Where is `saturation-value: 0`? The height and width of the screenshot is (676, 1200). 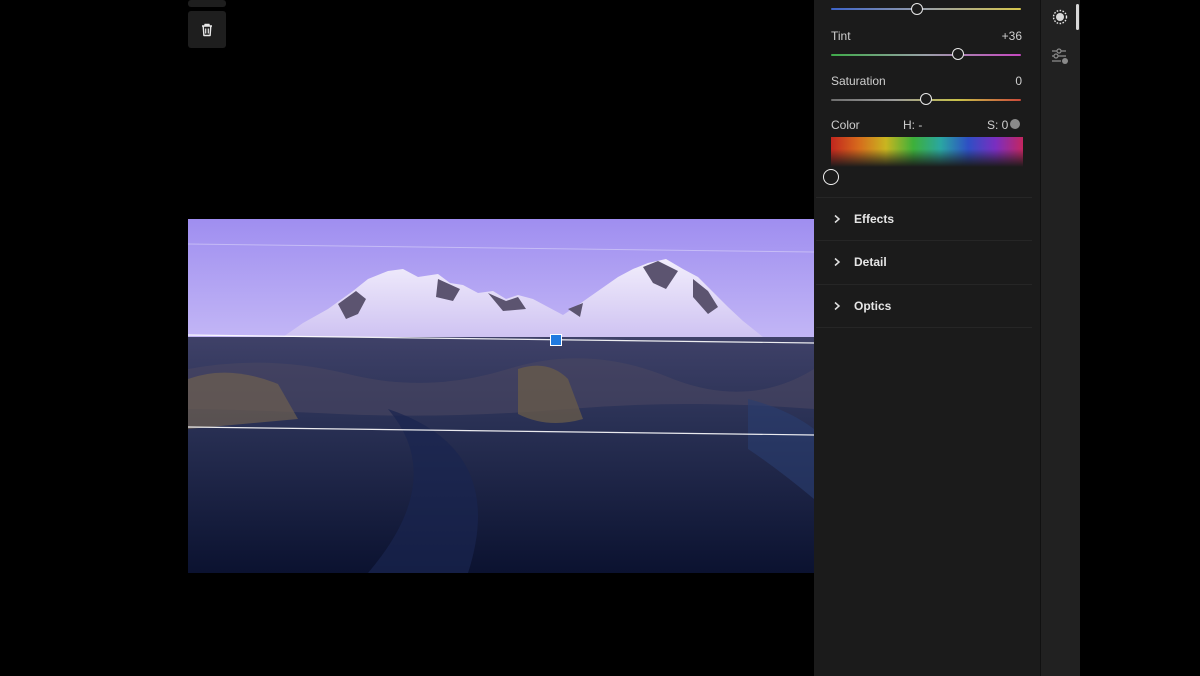 saturation-value: 0 is located at coordinates (1001, 81).